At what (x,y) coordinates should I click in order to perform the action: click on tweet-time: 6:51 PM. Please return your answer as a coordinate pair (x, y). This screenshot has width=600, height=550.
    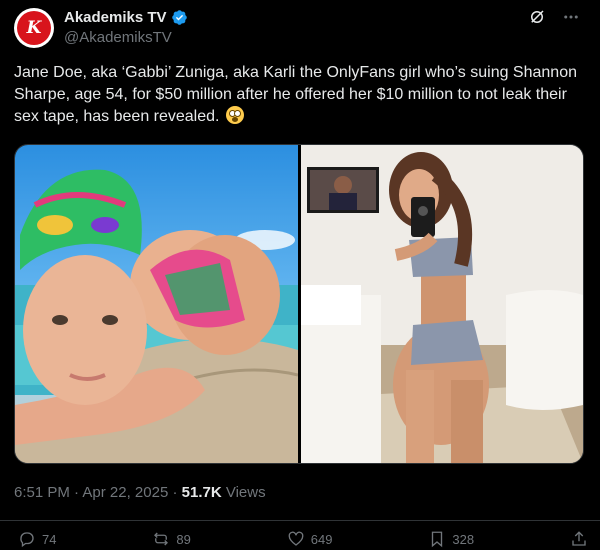
    Looking at the image, I should click on (42, 492).